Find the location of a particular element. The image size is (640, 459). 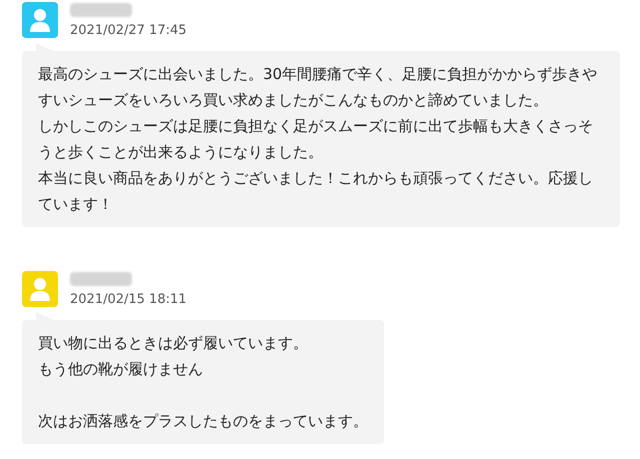

comment-text: 買い物に出るときは必ず履いています。 is located at coordinates (173, 343).